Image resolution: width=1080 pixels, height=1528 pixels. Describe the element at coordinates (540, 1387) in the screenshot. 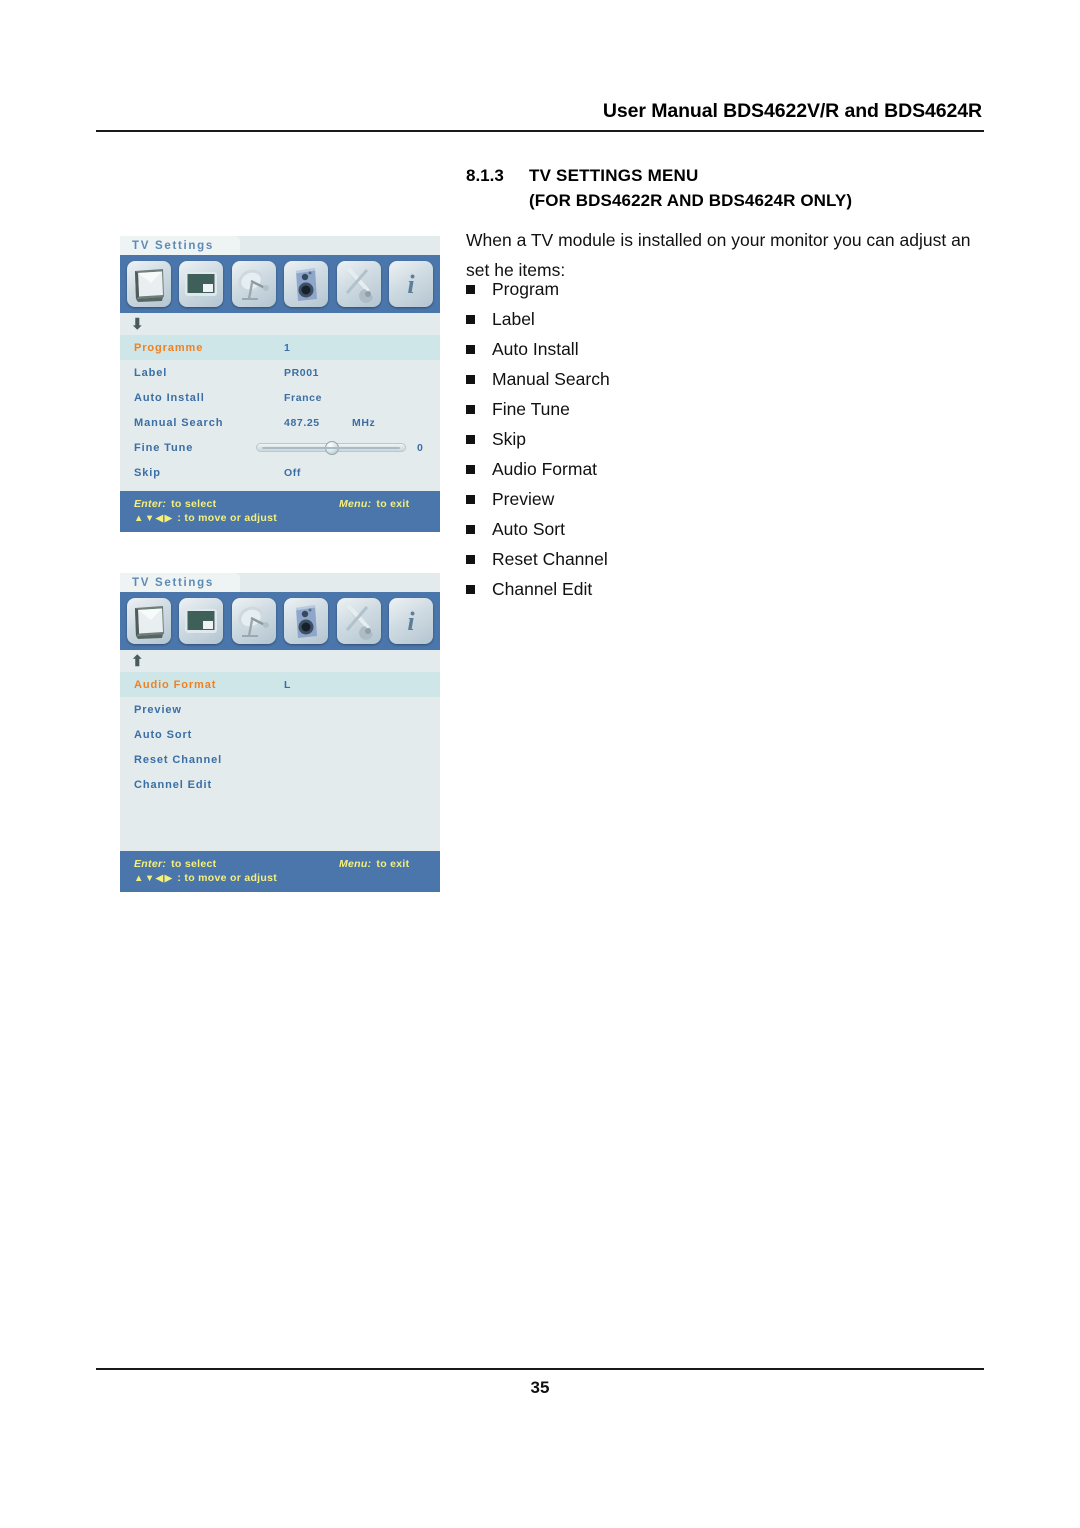

I see `page-number: 35` at that location.